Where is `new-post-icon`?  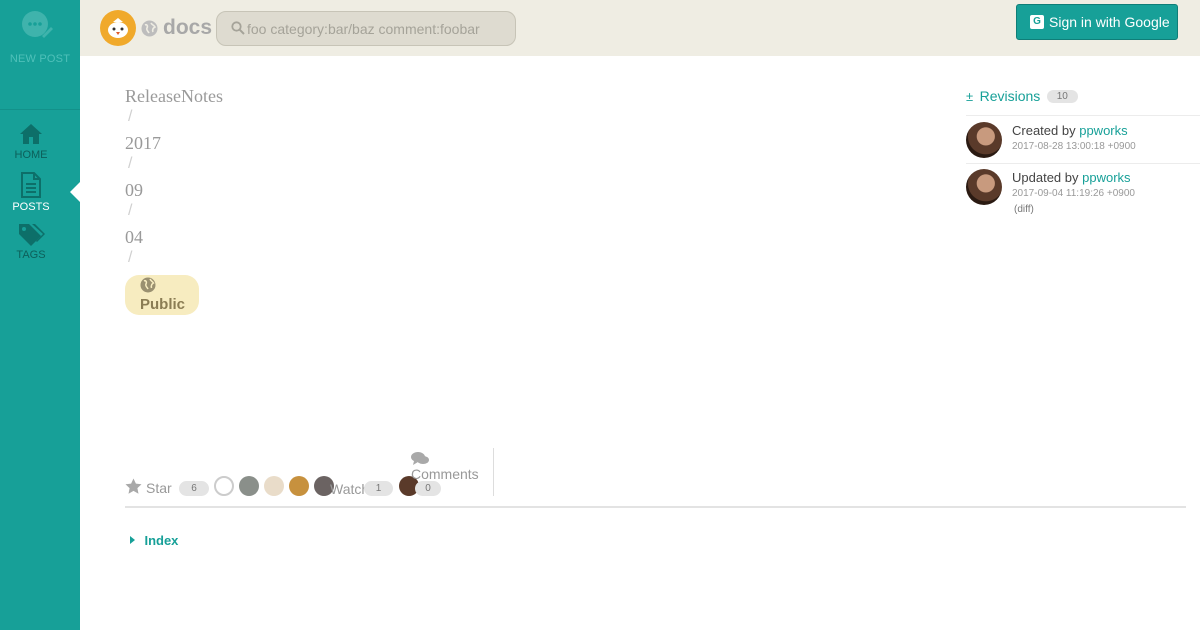
new-post-icon is located at coordinates (37, 24).